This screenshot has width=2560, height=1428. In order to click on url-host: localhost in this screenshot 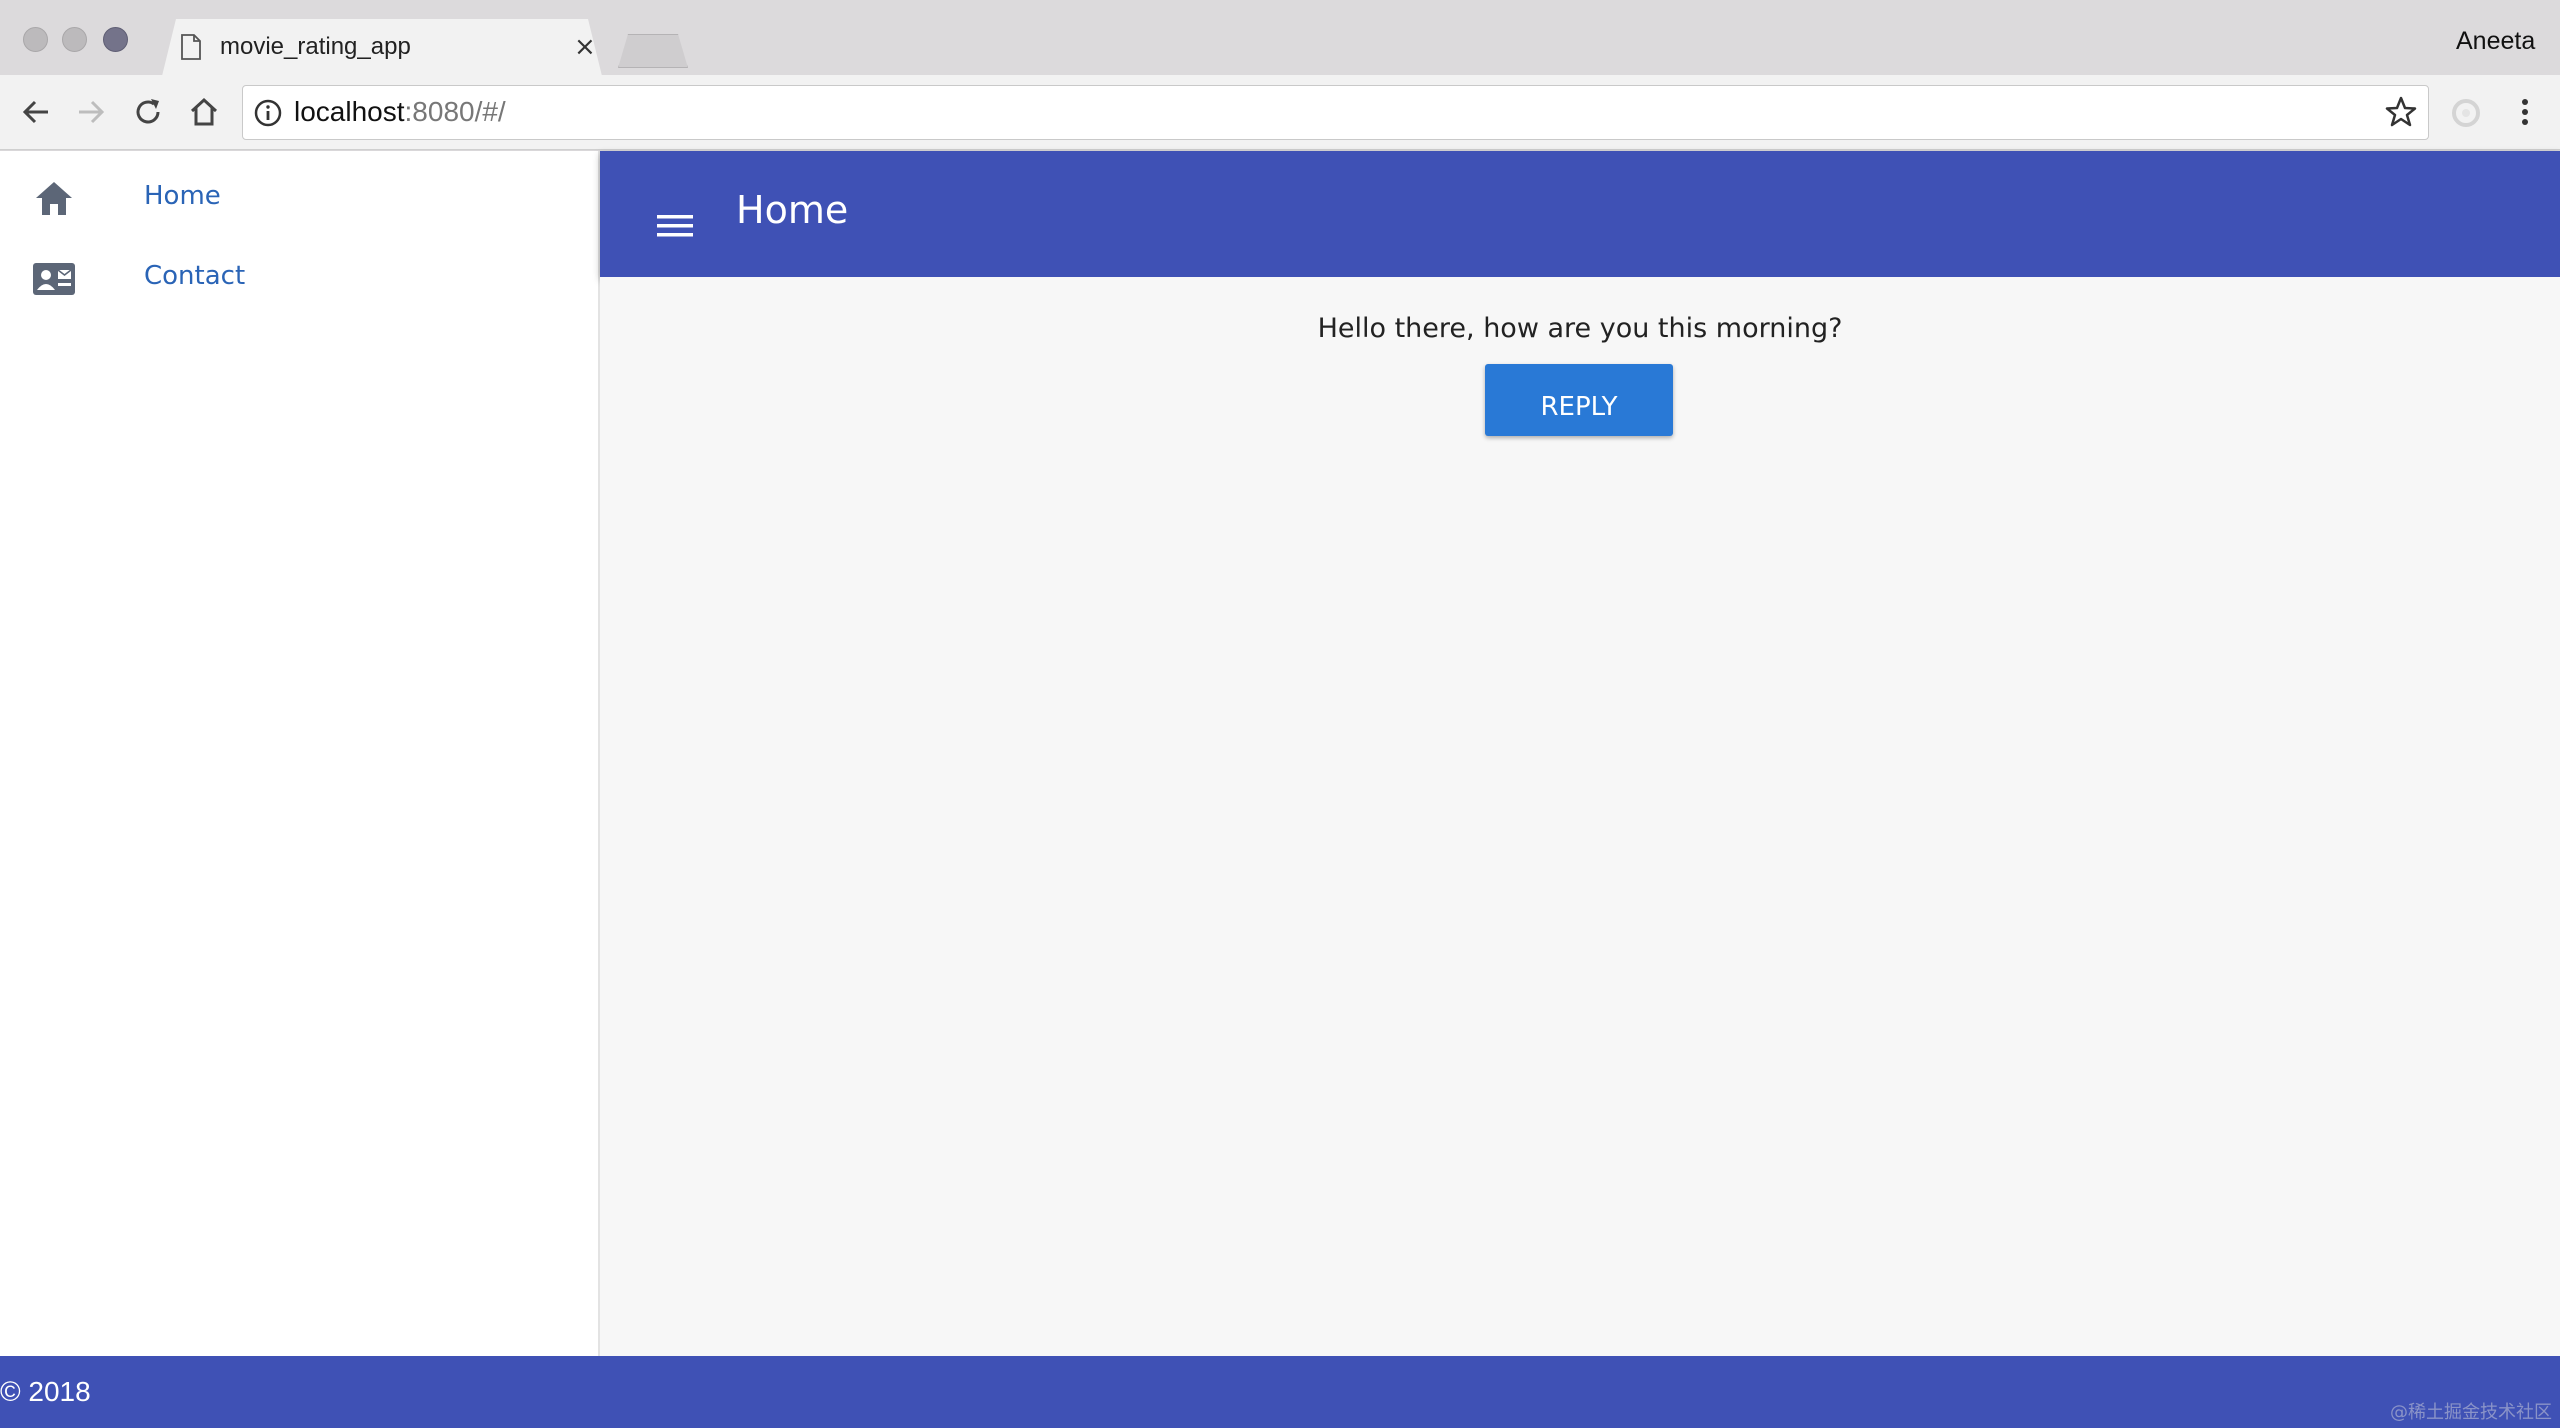, I will do `click(349, 111)`.